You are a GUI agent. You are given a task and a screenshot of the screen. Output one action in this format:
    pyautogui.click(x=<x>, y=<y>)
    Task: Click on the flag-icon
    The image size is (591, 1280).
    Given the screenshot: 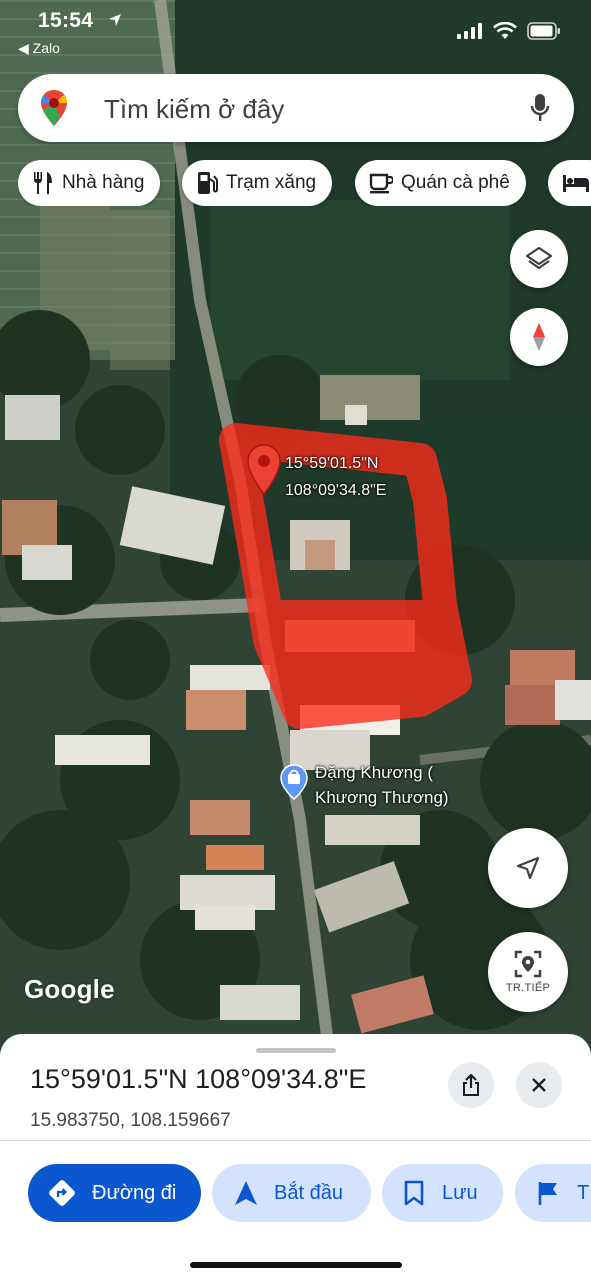 What is the action you would take?
    pyautogui.click(x=547, y=1193)
    